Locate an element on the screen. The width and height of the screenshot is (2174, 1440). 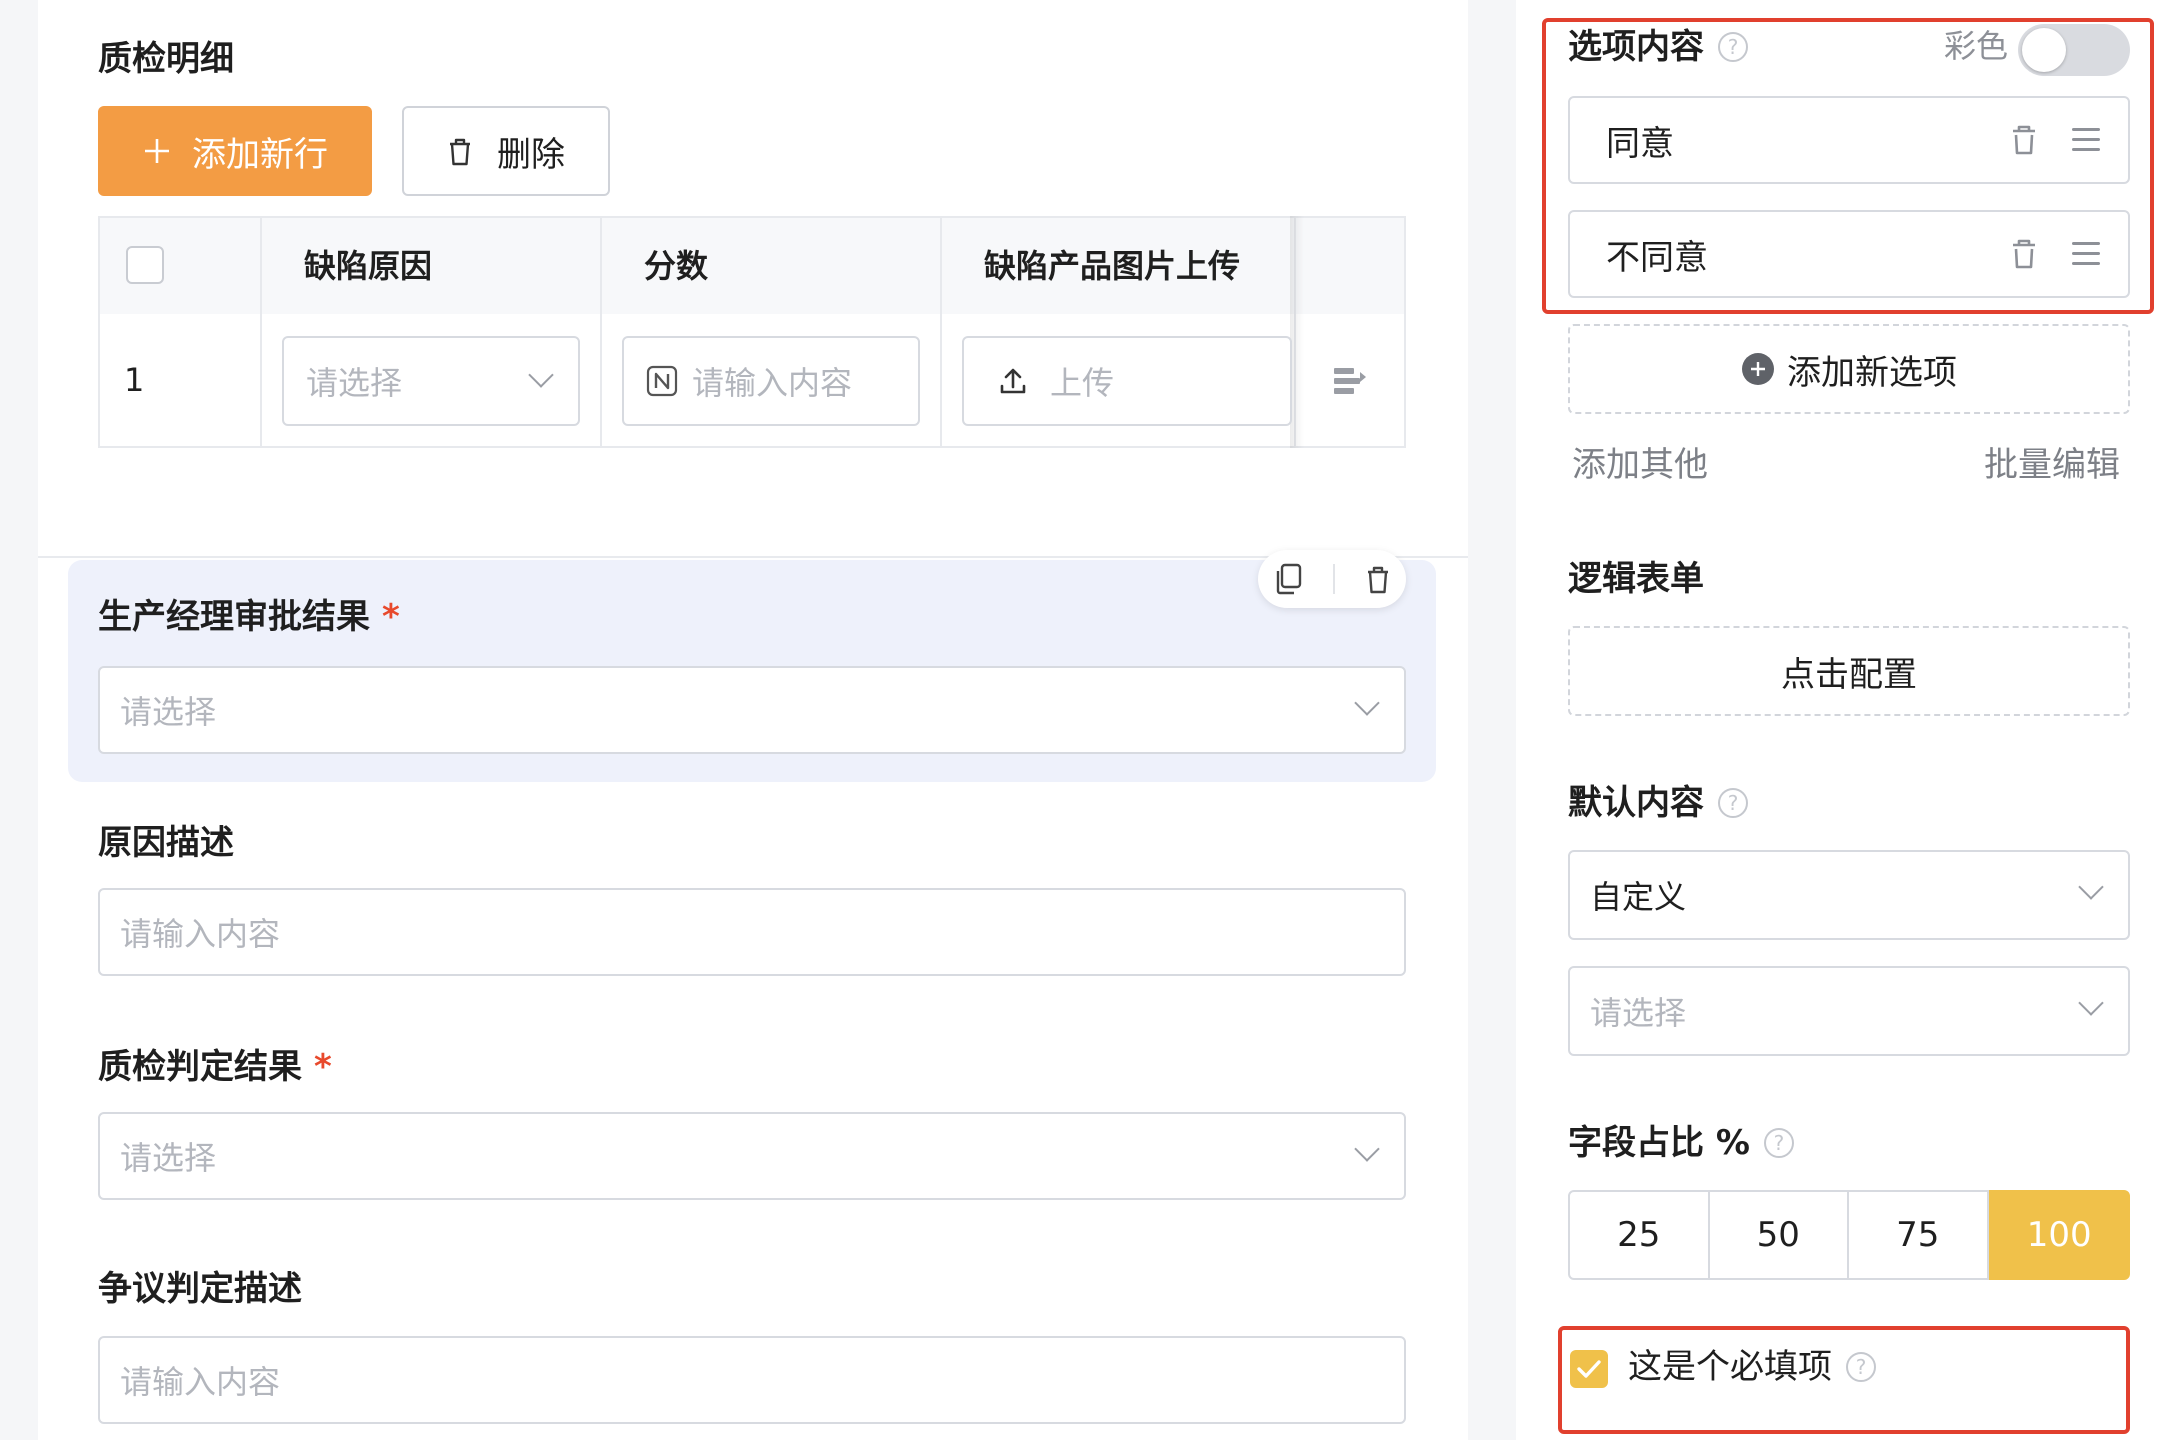
upload-label: 上传 is located at coordinates (1082, 383).